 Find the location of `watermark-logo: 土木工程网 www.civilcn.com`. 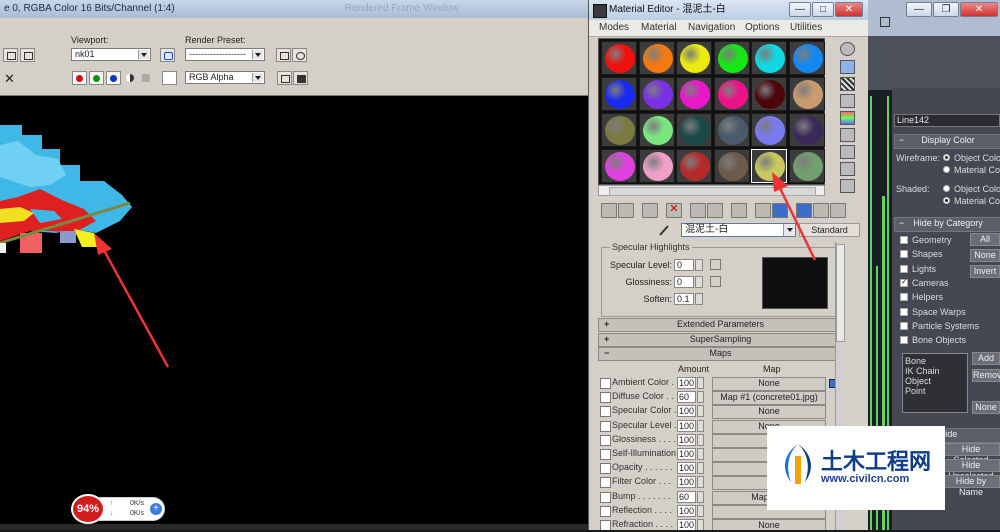

watermark-logo: 土木工程网 www.civilcn.com is located at coordinates (856, 468).